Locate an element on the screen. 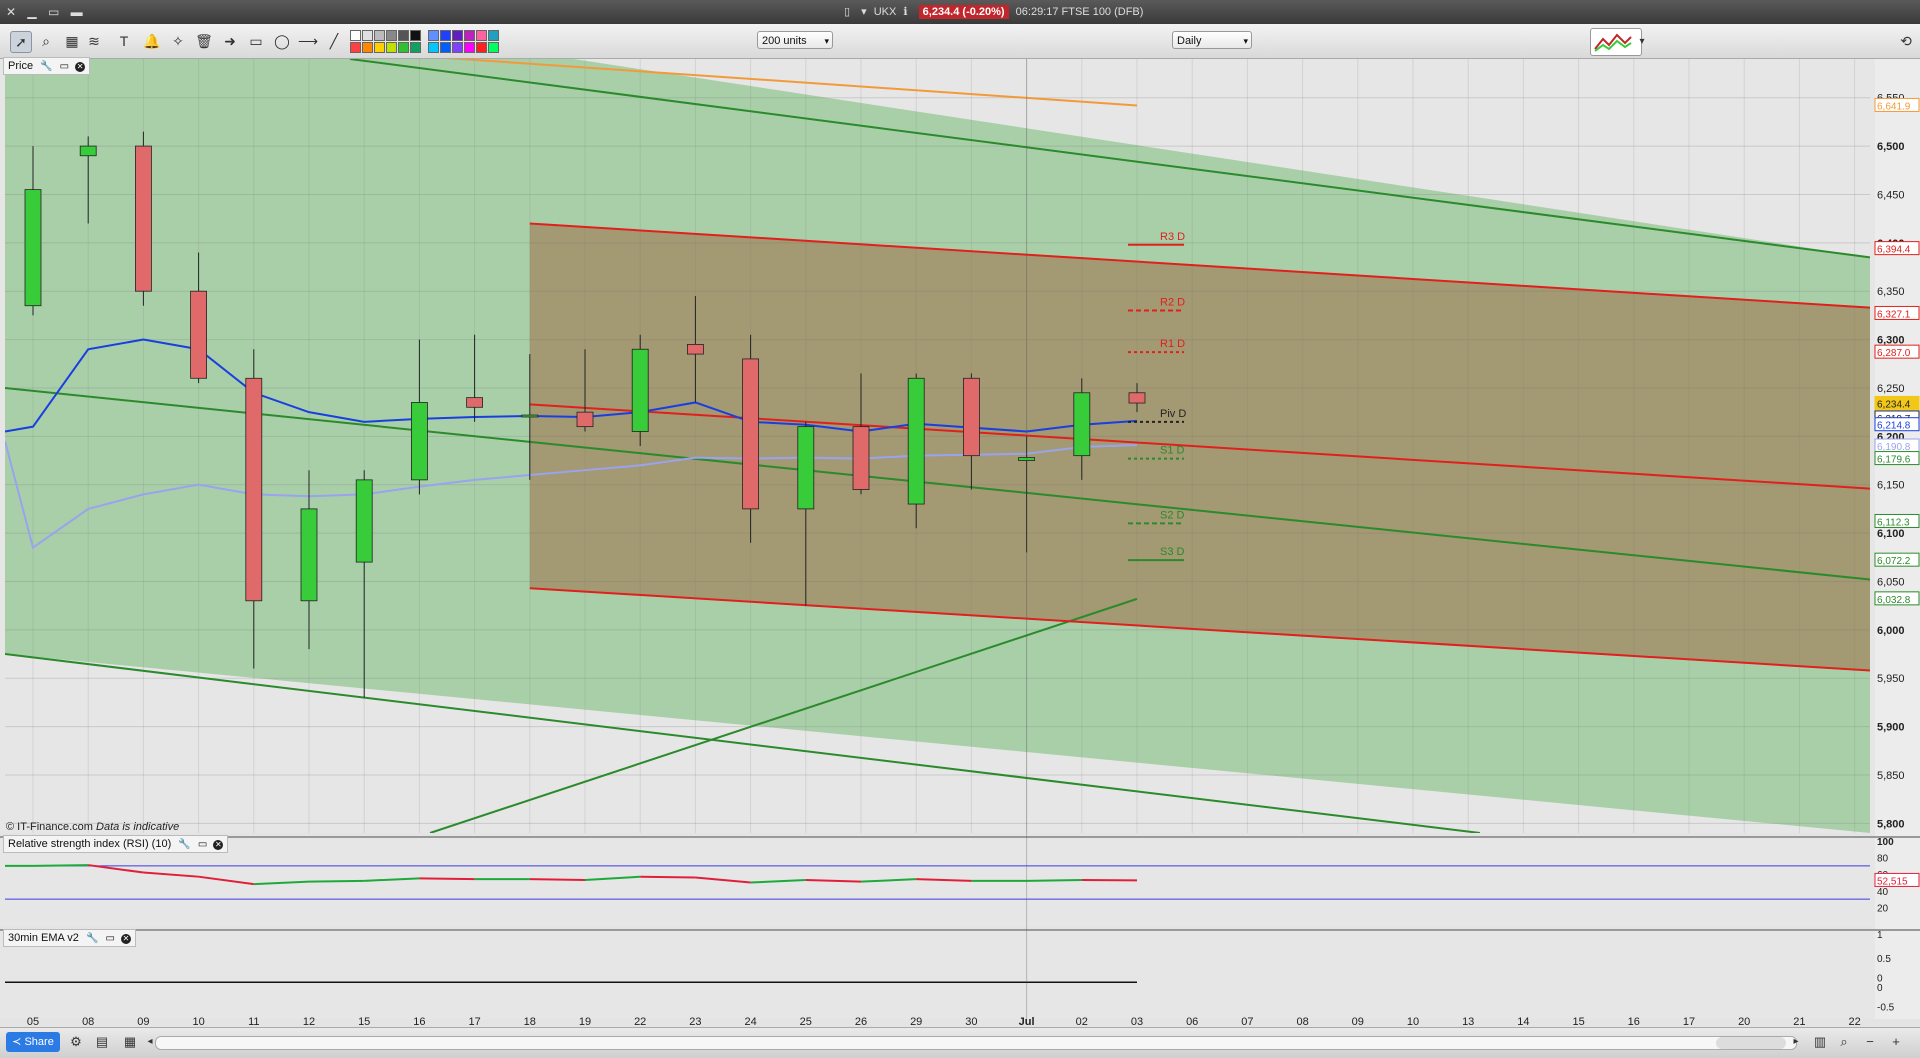 The image size is (1920, 1058). arrow-right-icon: ➜ is located at coordinates (230, 41).